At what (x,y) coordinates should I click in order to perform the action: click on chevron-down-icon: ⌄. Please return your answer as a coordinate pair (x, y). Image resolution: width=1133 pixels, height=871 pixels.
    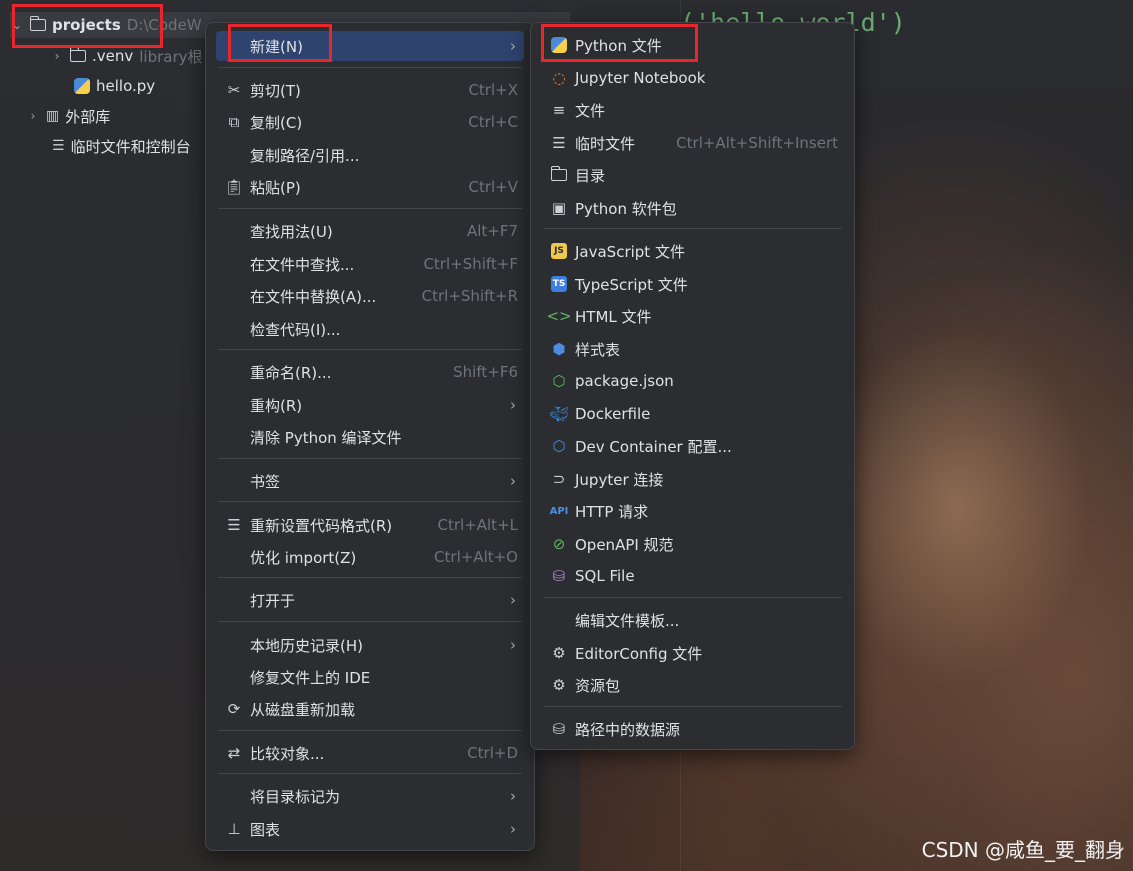
    Looking at the image, I should click on (17, 25).